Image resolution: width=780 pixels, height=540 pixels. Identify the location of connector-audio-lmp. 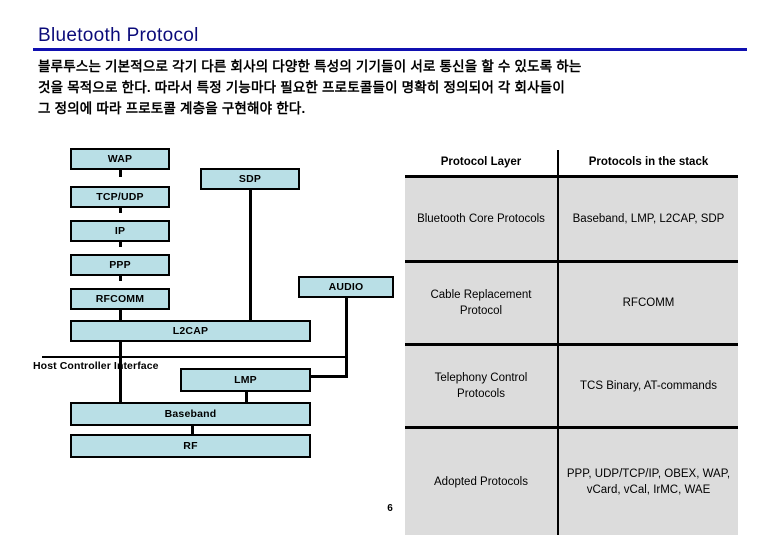
(329, 376).